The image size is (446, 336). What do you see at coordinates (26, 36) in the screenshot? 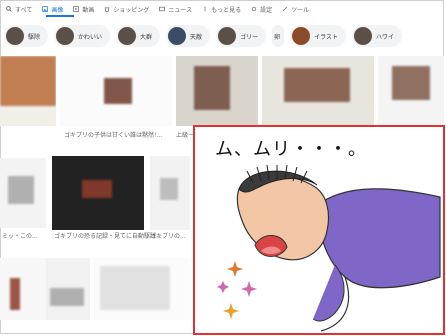
I see `chip-0: 駆除` at bounding box center [26, 36].